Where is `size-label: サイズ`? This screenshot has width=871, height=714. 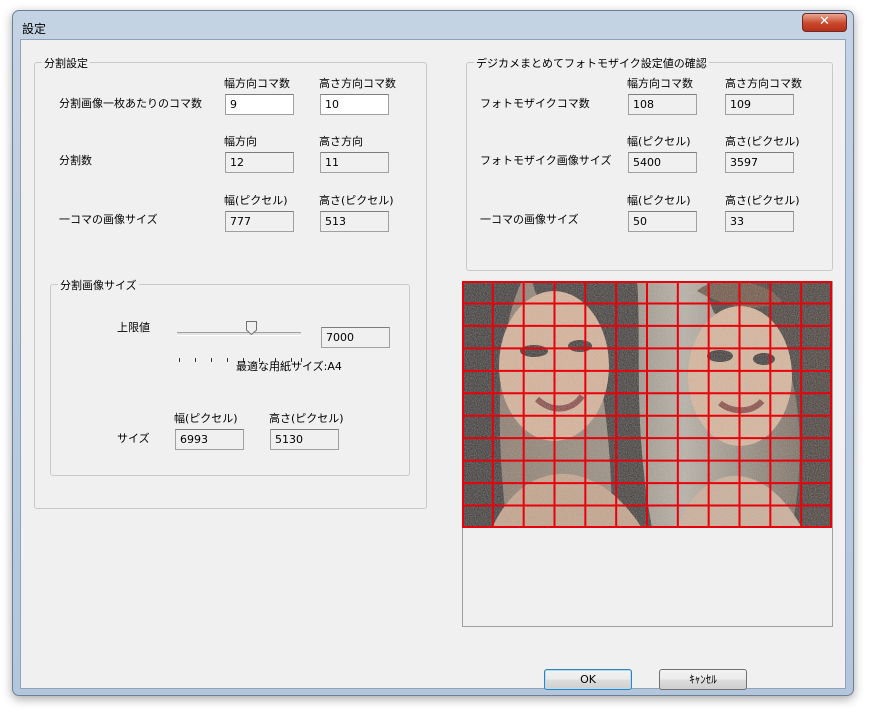
size-label: サイズ is located at coordinates (133, 438).